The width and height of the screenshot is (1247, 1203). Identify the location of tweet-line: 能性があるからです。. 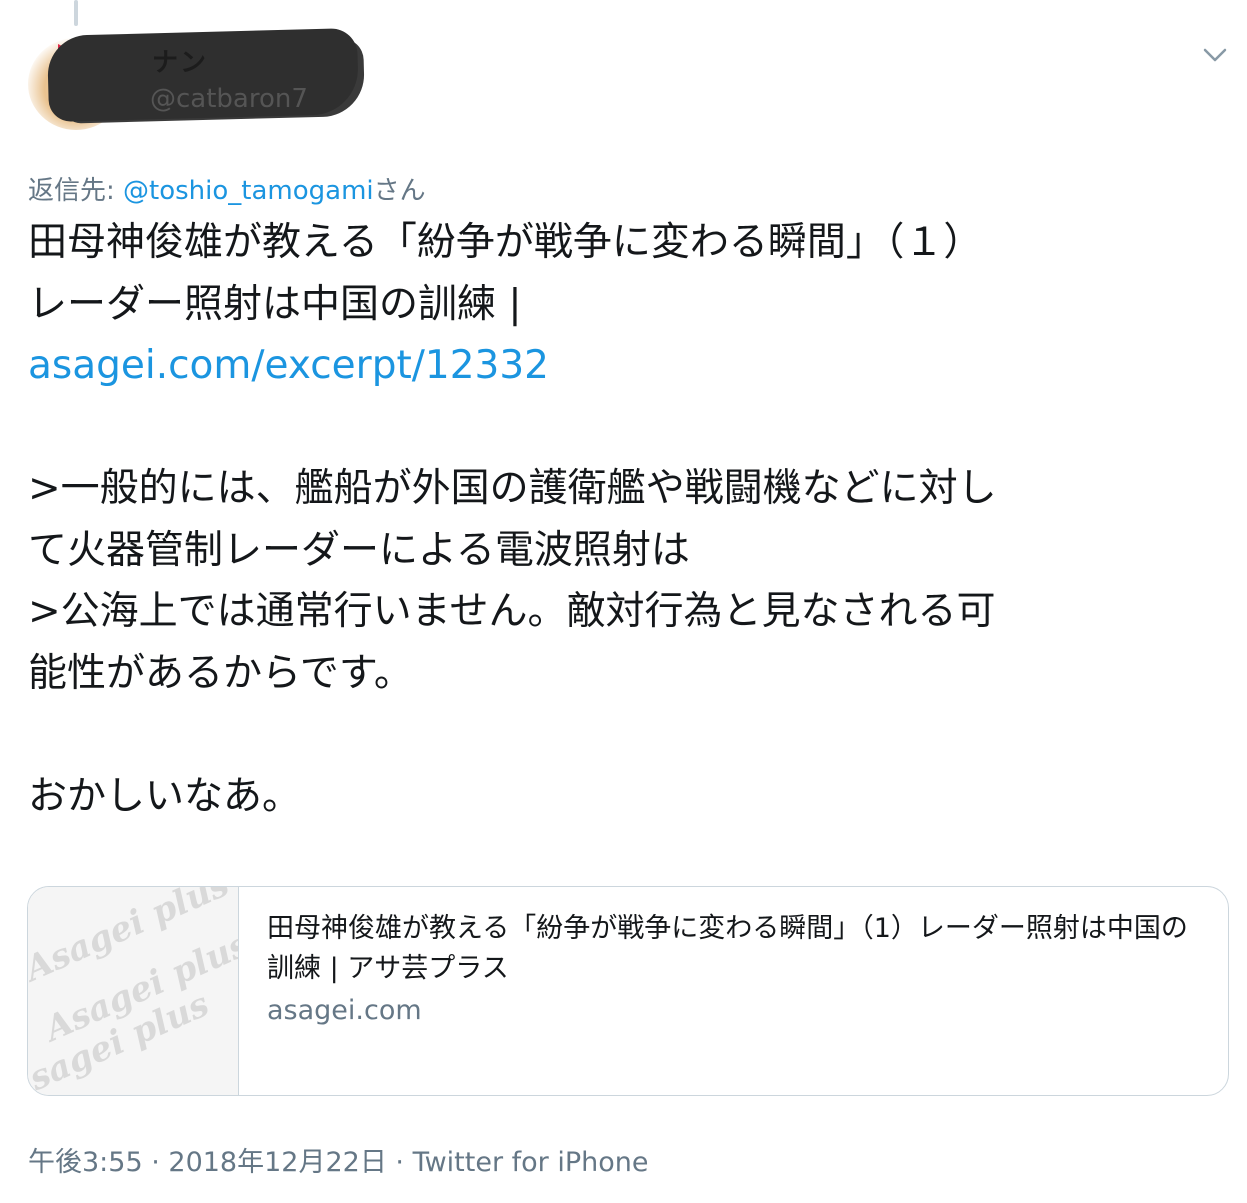
(220, 673).